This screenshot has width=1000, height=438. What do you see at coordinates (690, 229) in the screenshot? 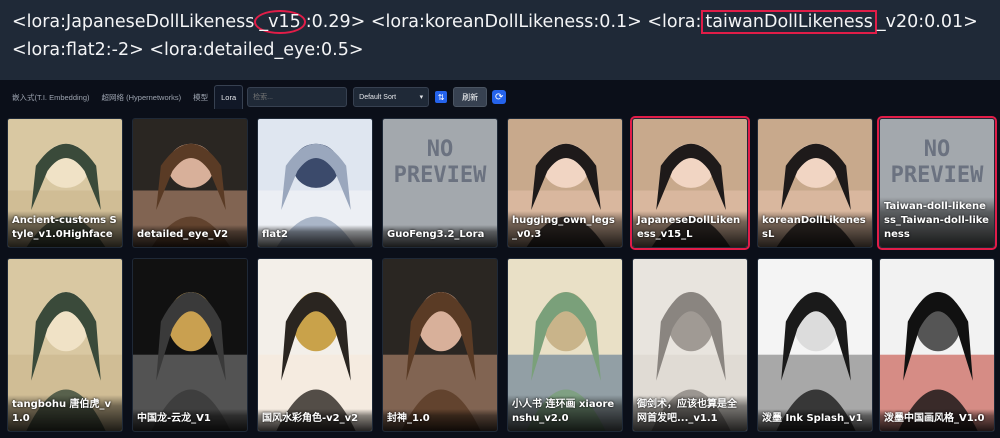
I see `card-name: JapaneseDollLikeness_v15_L` at bounding box center [690, 229].